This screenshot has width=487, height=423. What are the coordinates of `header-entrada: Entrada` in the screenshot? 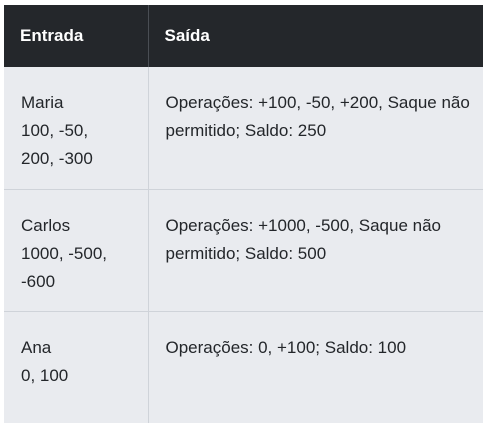 It's located at (76, 36).